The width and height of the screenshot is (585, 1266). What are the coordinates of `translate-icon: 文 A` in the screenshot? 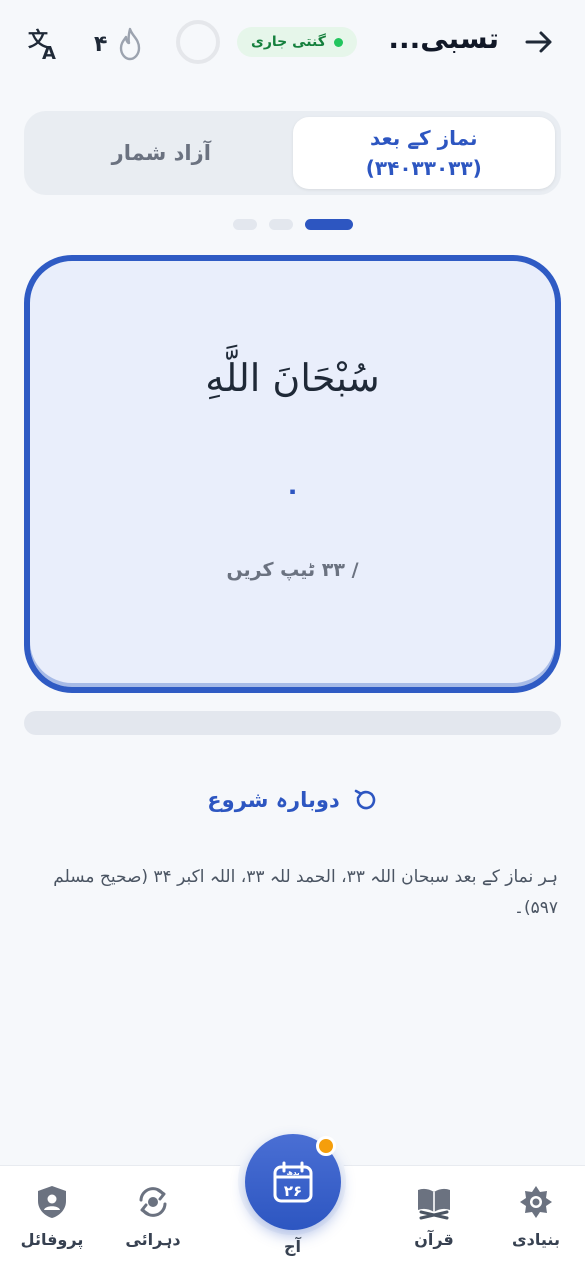 It's located at (44, 45).